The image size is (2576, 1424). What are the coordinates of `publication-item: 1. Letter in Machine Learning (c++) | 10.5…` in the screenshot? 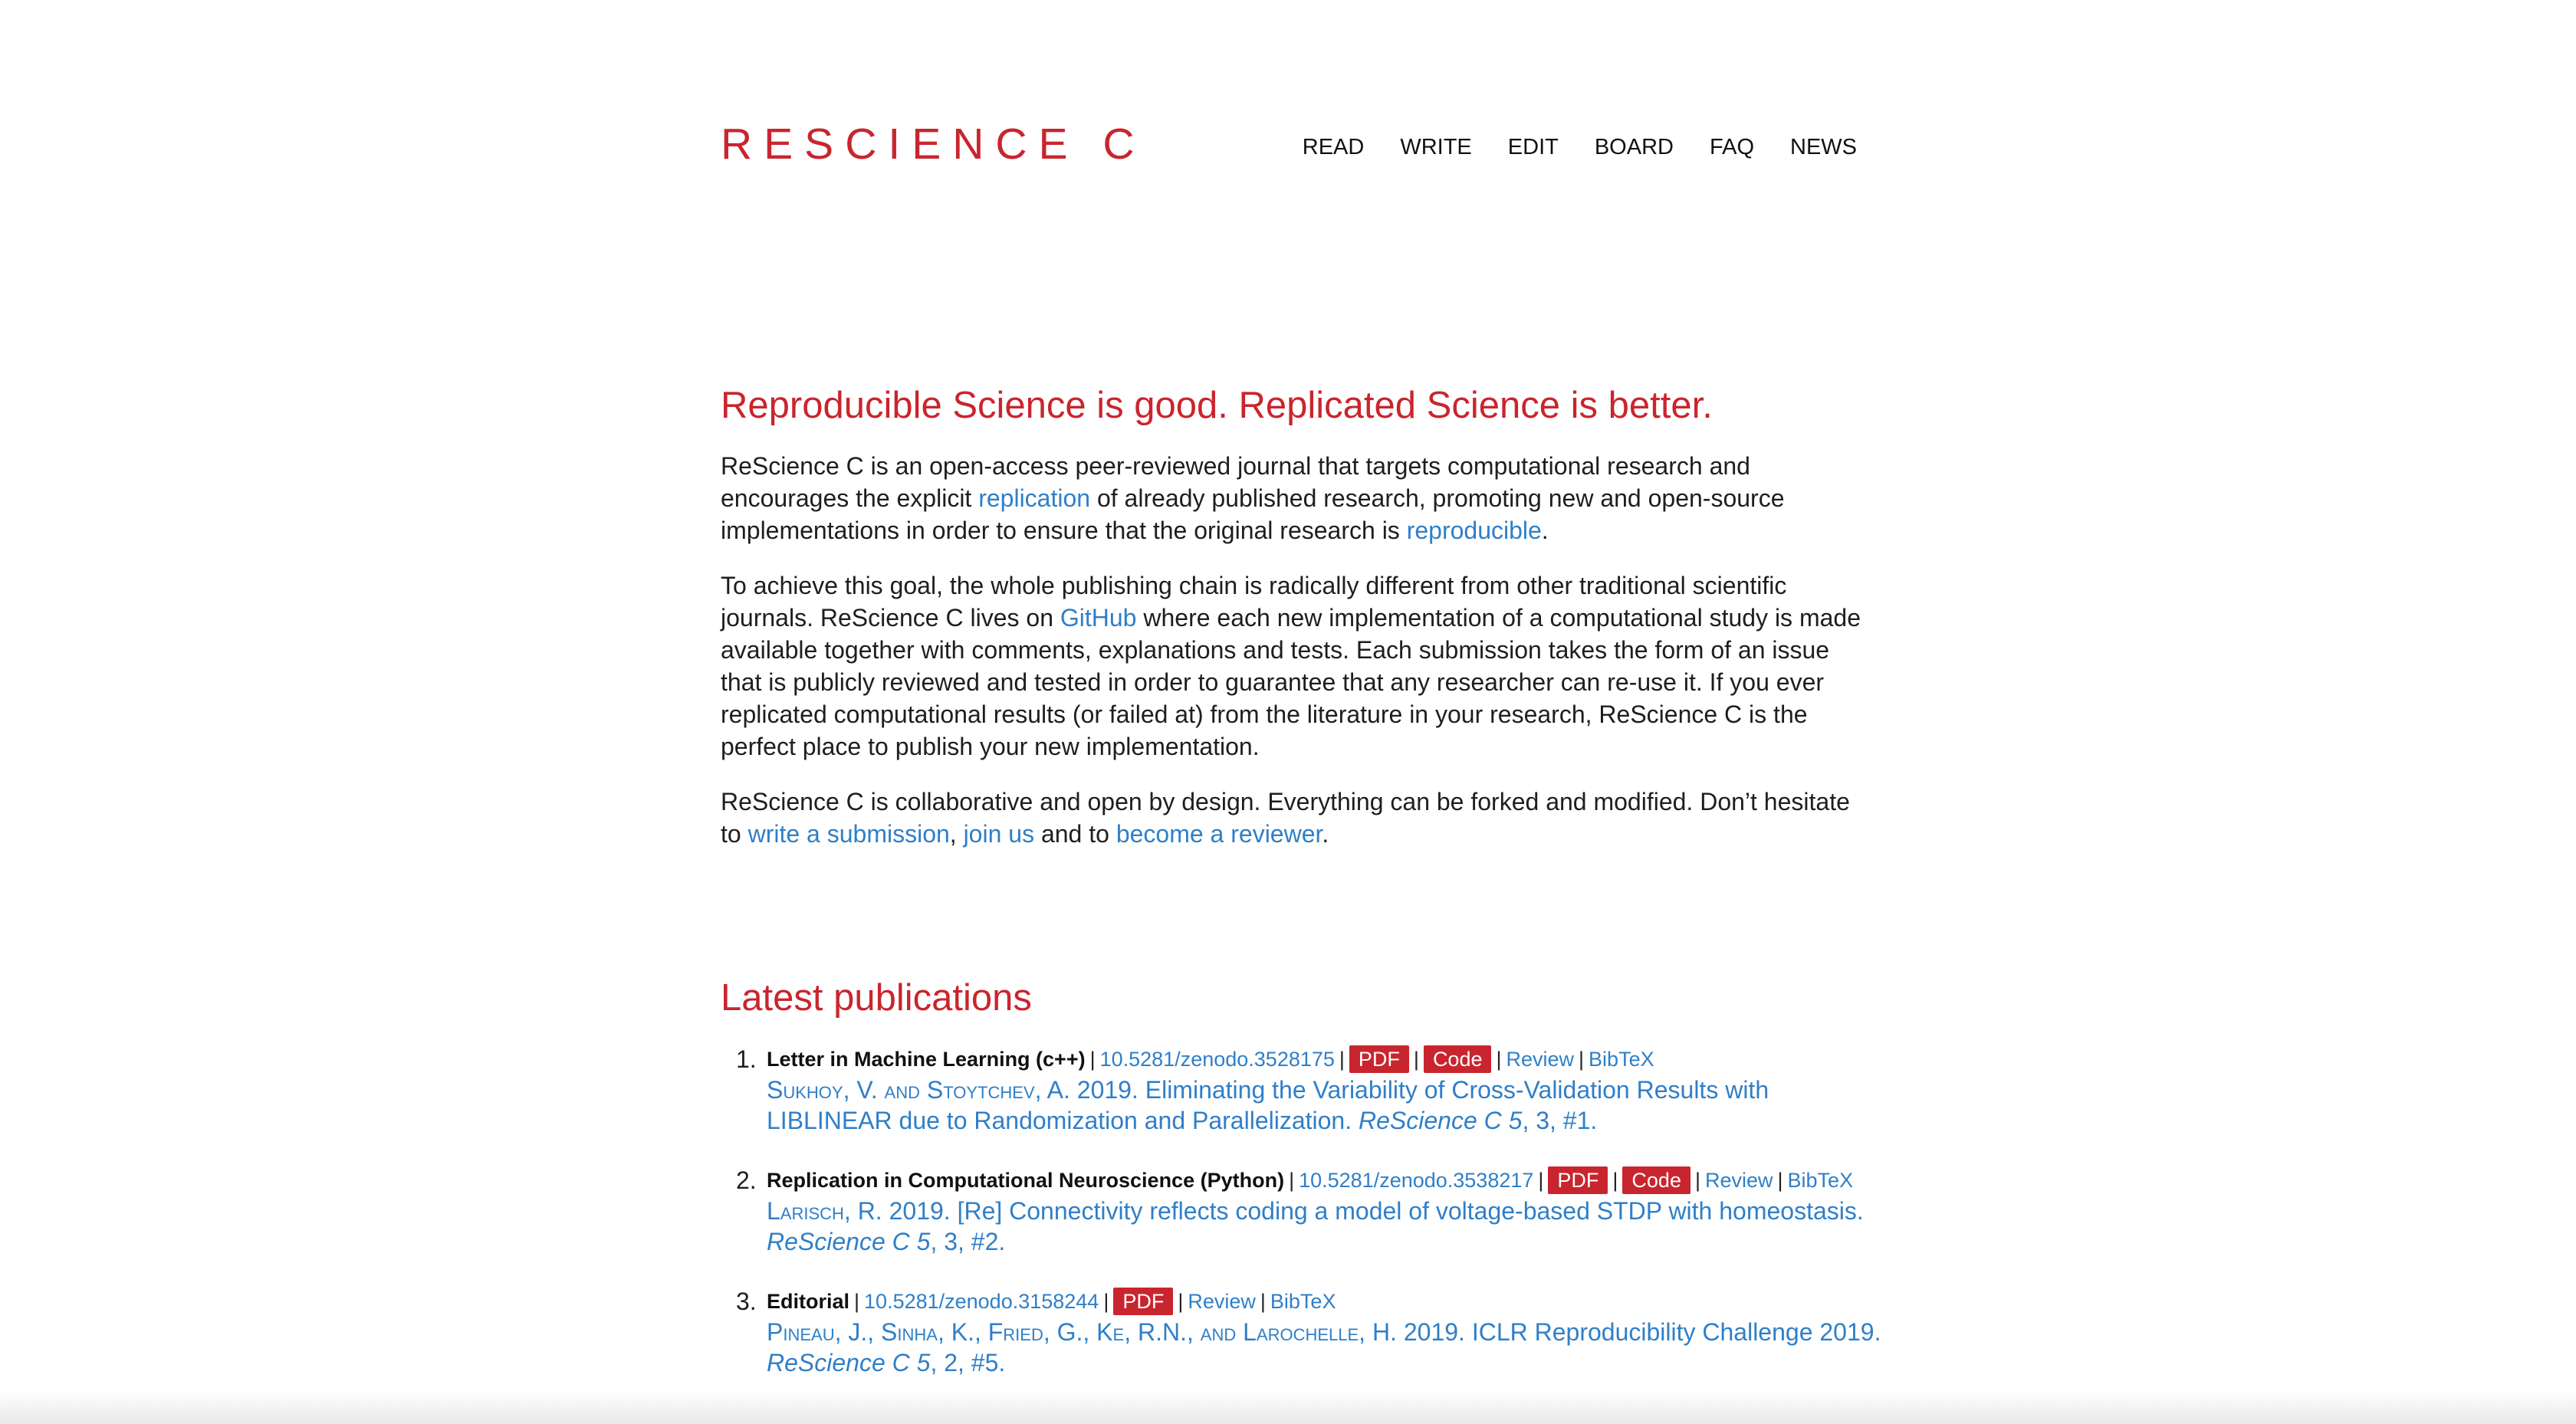 It's located at (1303, 1090).